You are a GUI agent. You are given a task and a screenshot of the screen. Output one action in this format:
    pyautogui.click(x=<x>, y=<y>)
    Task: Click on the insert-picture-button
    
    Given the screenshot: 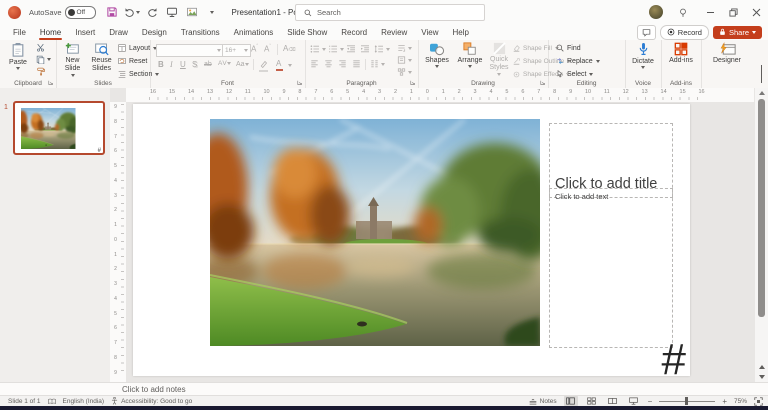 What is the action you would take?
    pyautogui.click(x=192, y=12)
    